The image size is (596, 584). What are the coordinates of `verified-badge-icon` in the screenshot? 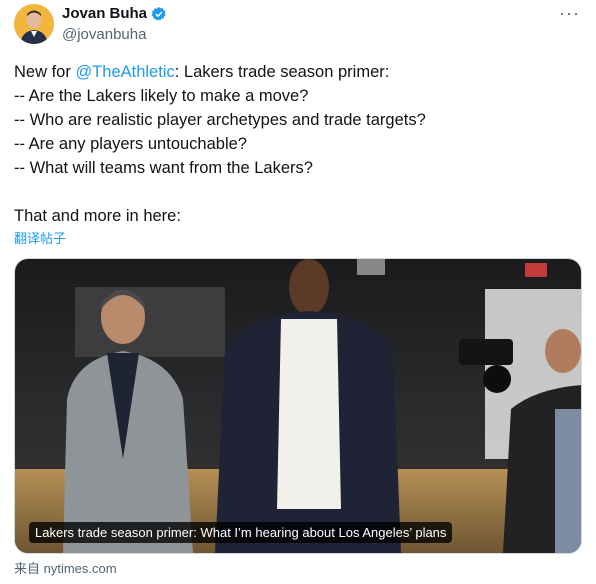 It's located at (158, 13).